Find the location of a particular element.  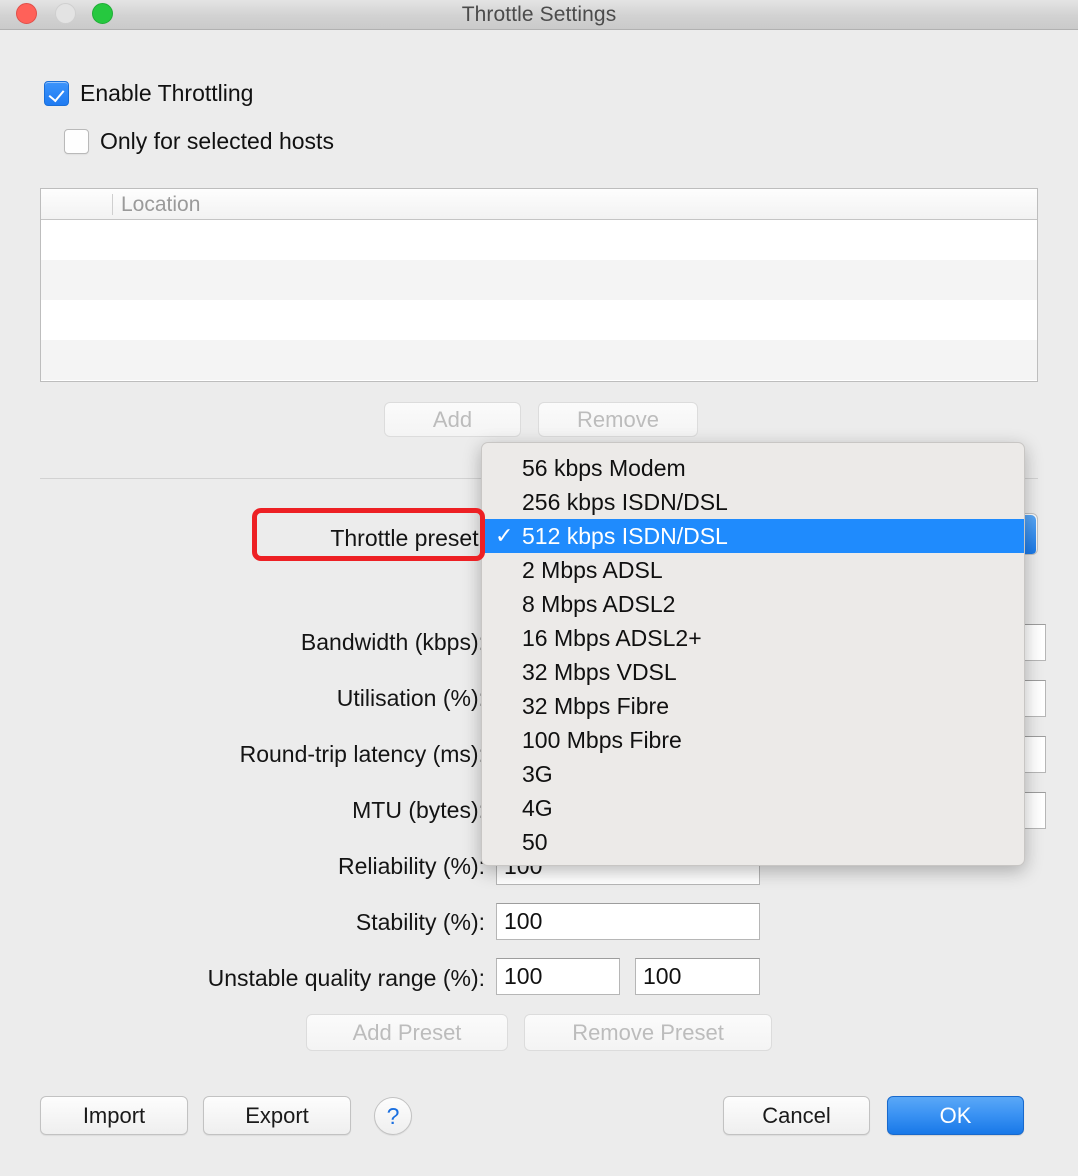

table-header-row: Location is located at coordinates (539, 204).